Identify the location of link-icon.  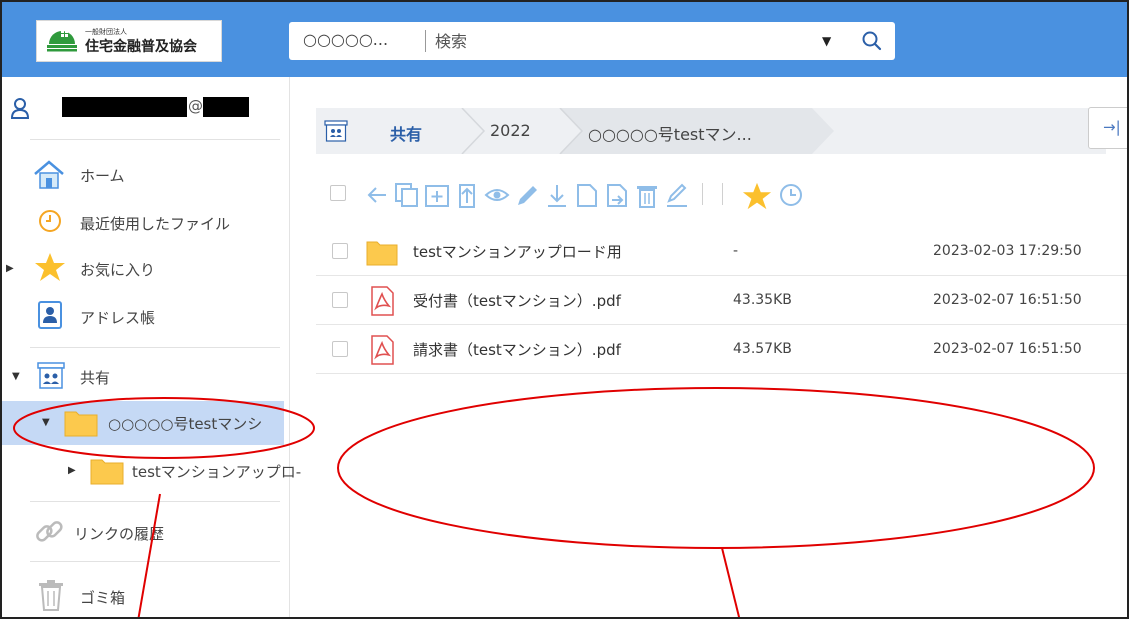
(49, 531).